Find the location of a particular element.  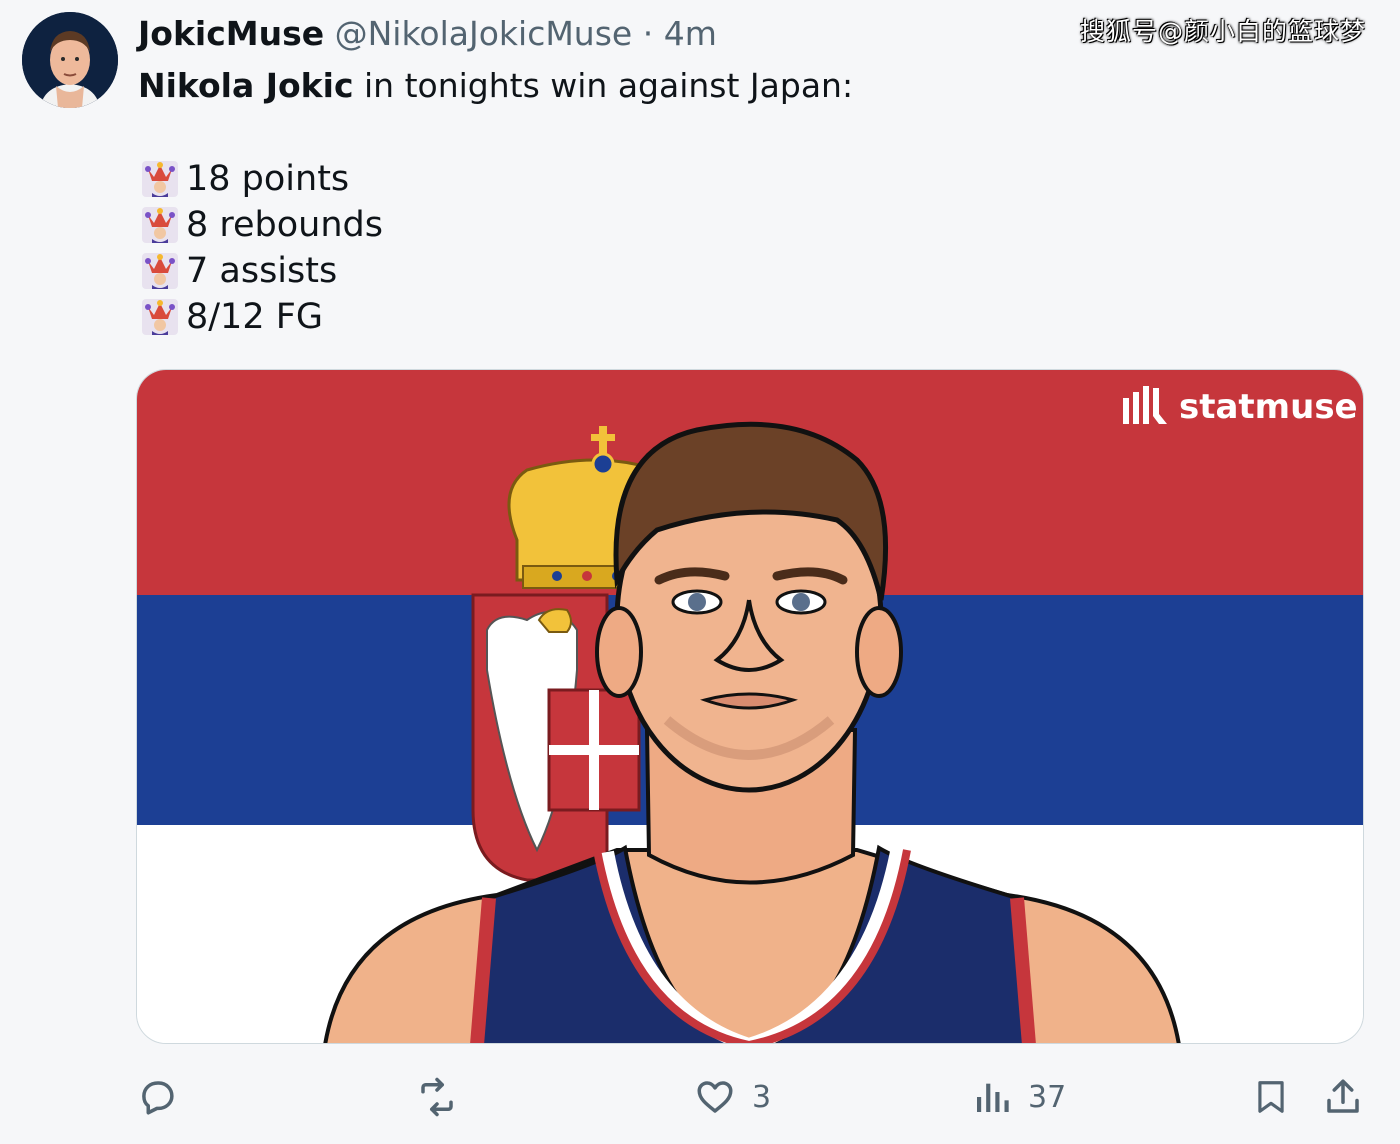

bookmark-button is located at coordinates (1271, 1097).